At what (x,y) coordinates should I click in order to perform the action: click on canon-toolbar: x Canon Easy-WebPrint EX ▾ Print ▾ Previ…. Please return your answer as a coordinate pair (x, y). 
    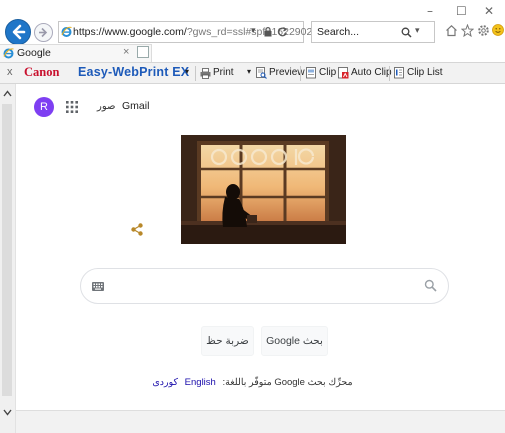
    Looking at the image, I should click on (252, 73).